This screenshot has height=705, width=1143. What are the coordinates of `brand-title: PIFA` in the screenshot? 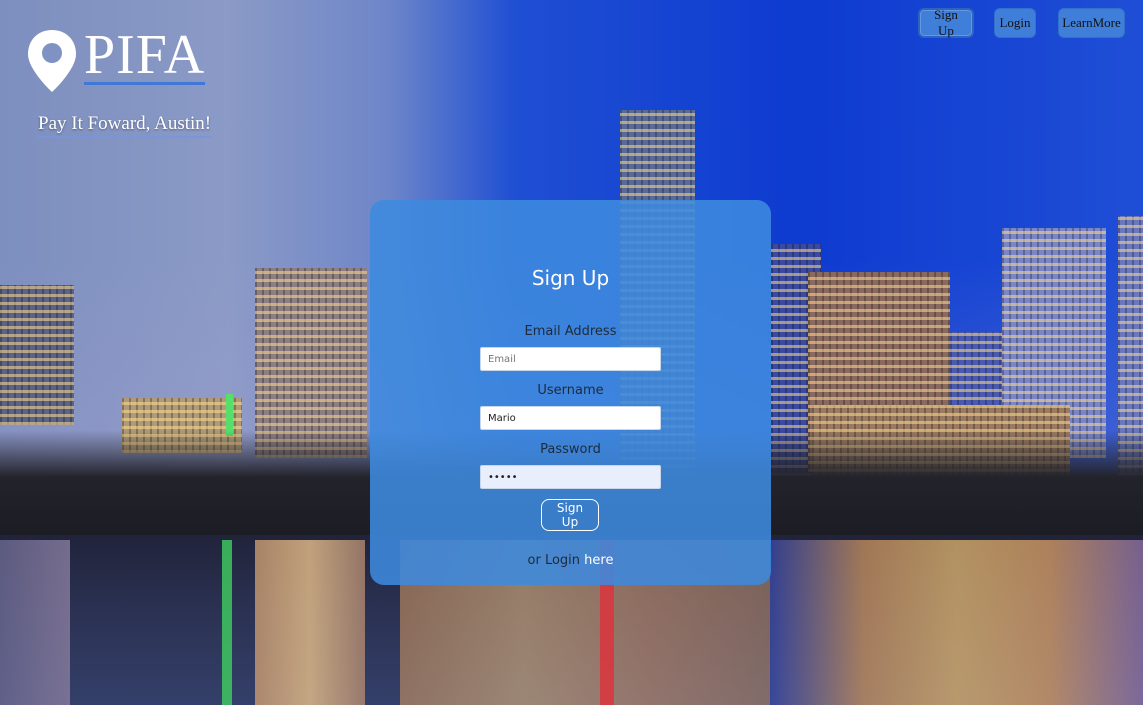 It's located at (145, 55).